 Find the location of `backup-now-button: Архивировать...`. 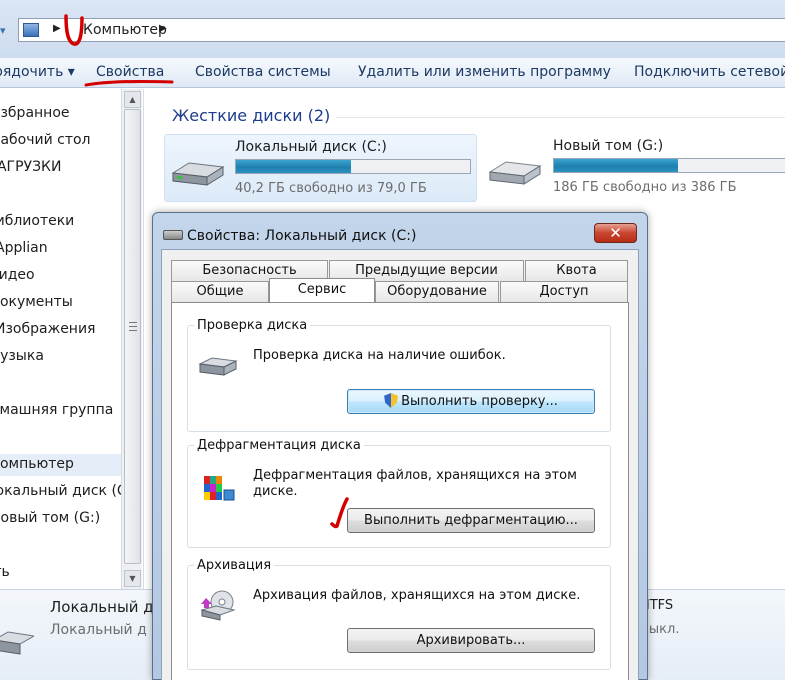

backup-now-button: Архивировать... is located at coordinates (471, 640).